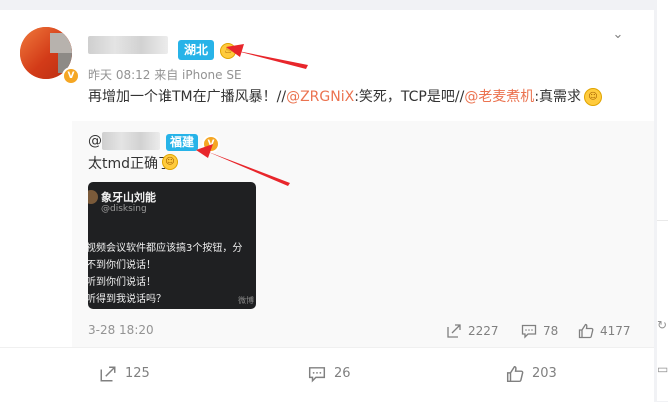 The width and height of the screenshot is (668, 402). Describe the element at coordinates (539, 331) in the screenshot. I see `repost-comment-button: 78` at that location.